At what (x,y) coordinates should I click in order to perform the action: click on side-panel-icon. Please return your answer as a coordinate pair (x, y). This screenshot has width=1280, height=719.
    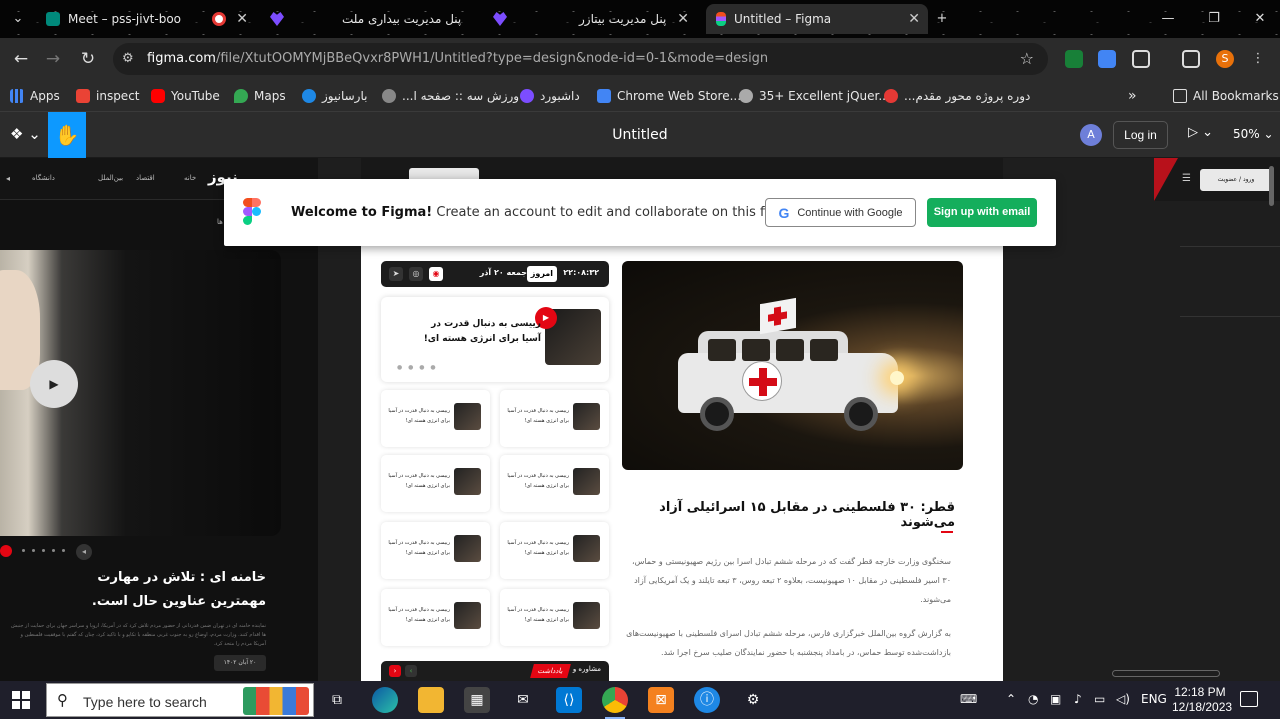
    Looking at the image, I should click on (1191, 59).